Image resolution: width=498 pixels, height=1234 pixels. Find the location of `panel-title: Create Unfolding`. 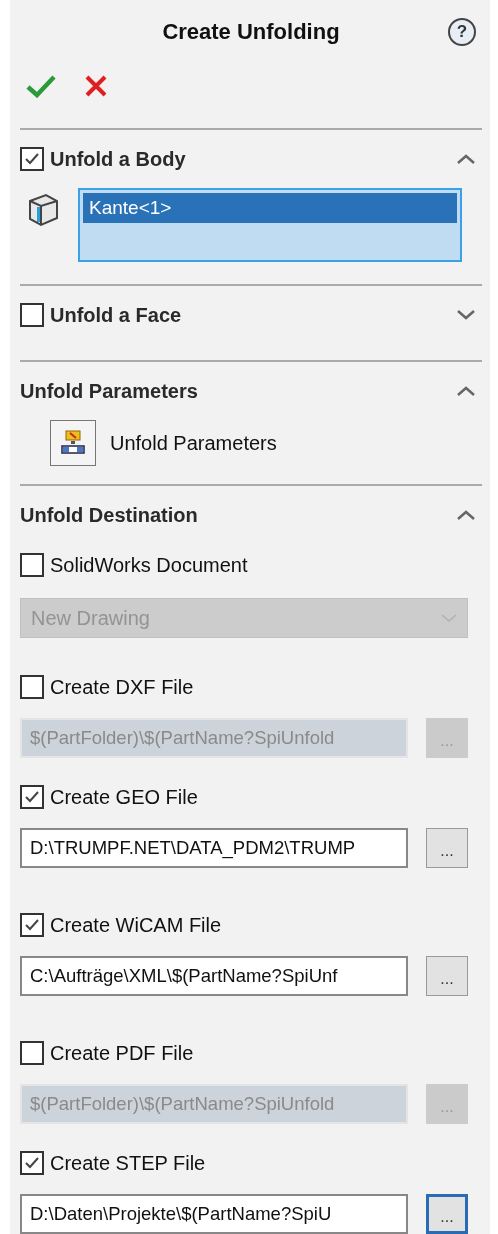

panel-title: Create Unfolding is located at coordinates (251, 32).